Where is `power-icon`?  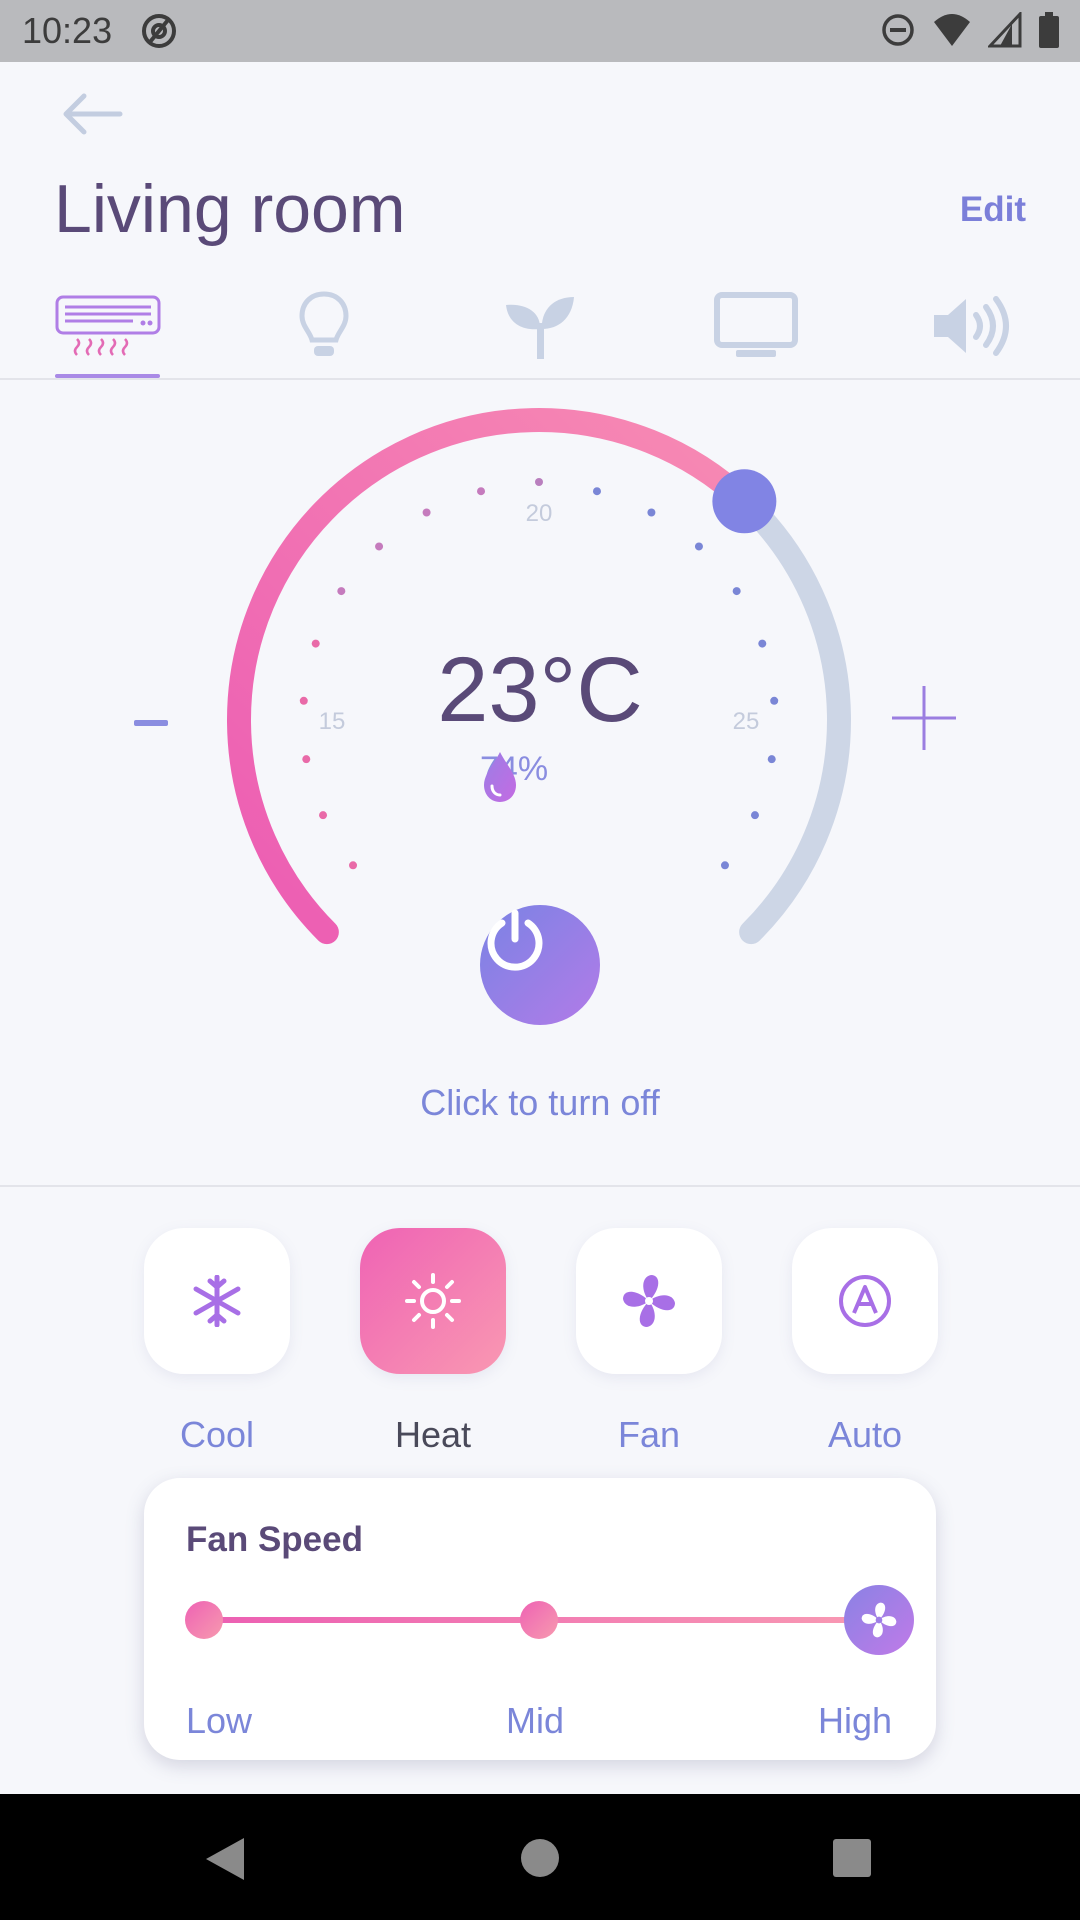 power-icon is located at coordinates (515, 940).